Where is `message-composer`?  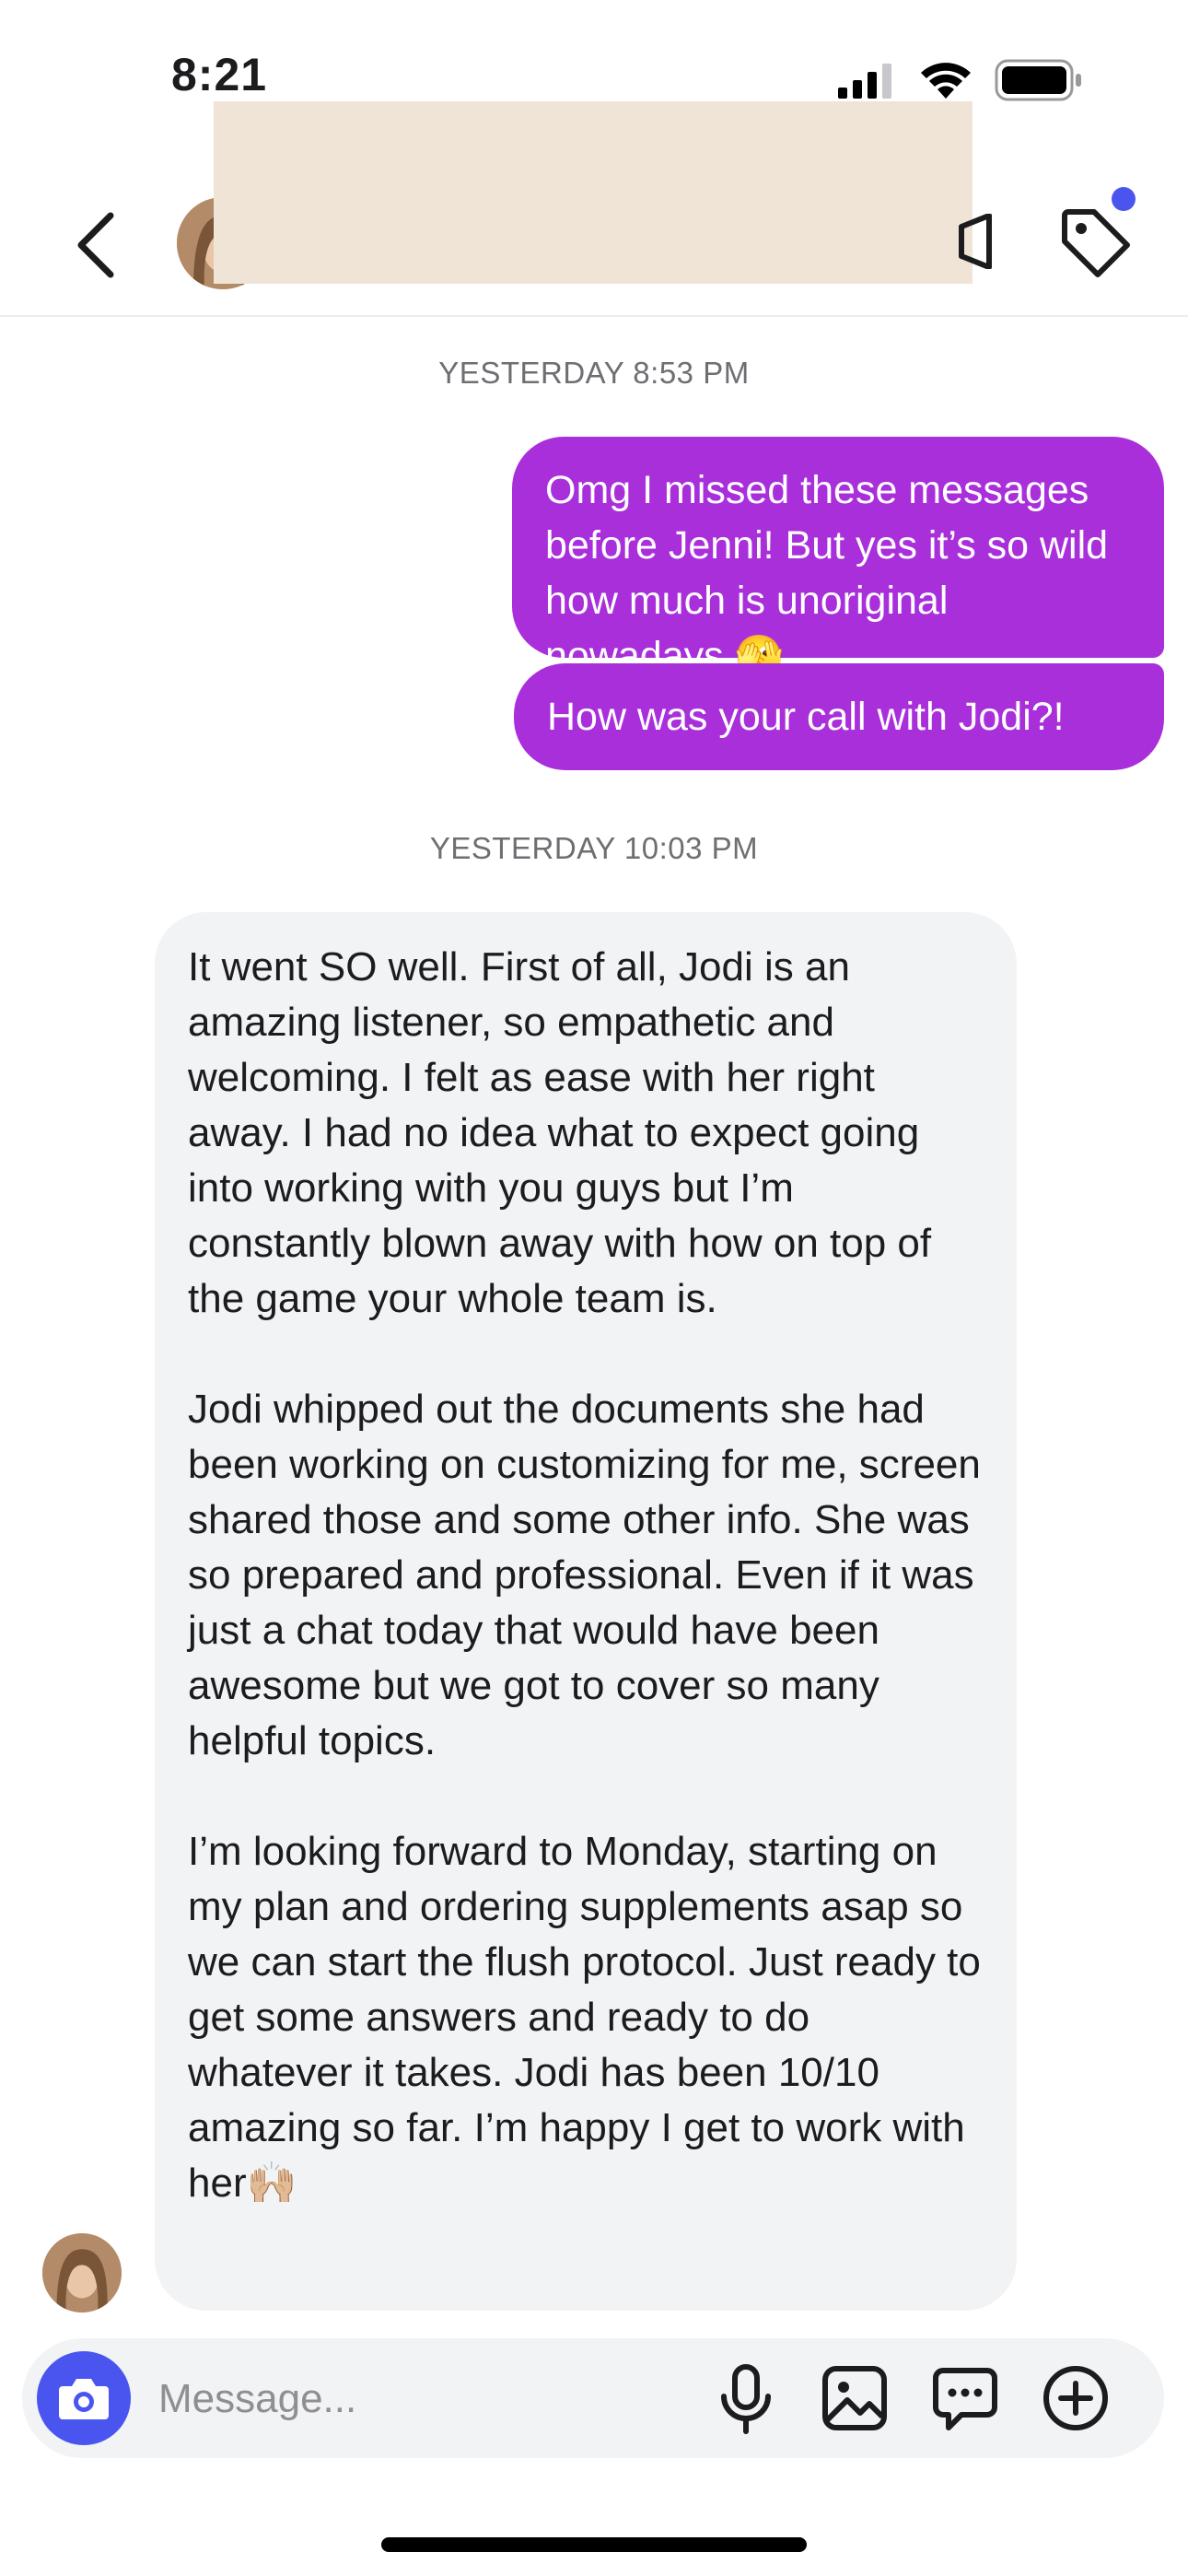
message-composer is located at coordinates (593, 2398).